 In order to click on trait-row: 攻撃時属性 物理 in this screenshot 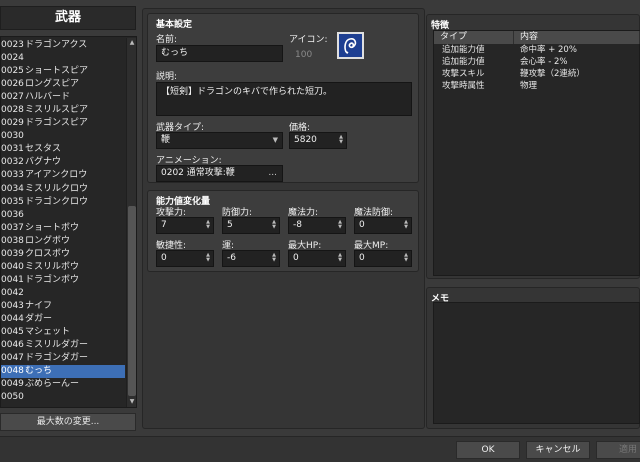, I will do `click(537, 86)`.